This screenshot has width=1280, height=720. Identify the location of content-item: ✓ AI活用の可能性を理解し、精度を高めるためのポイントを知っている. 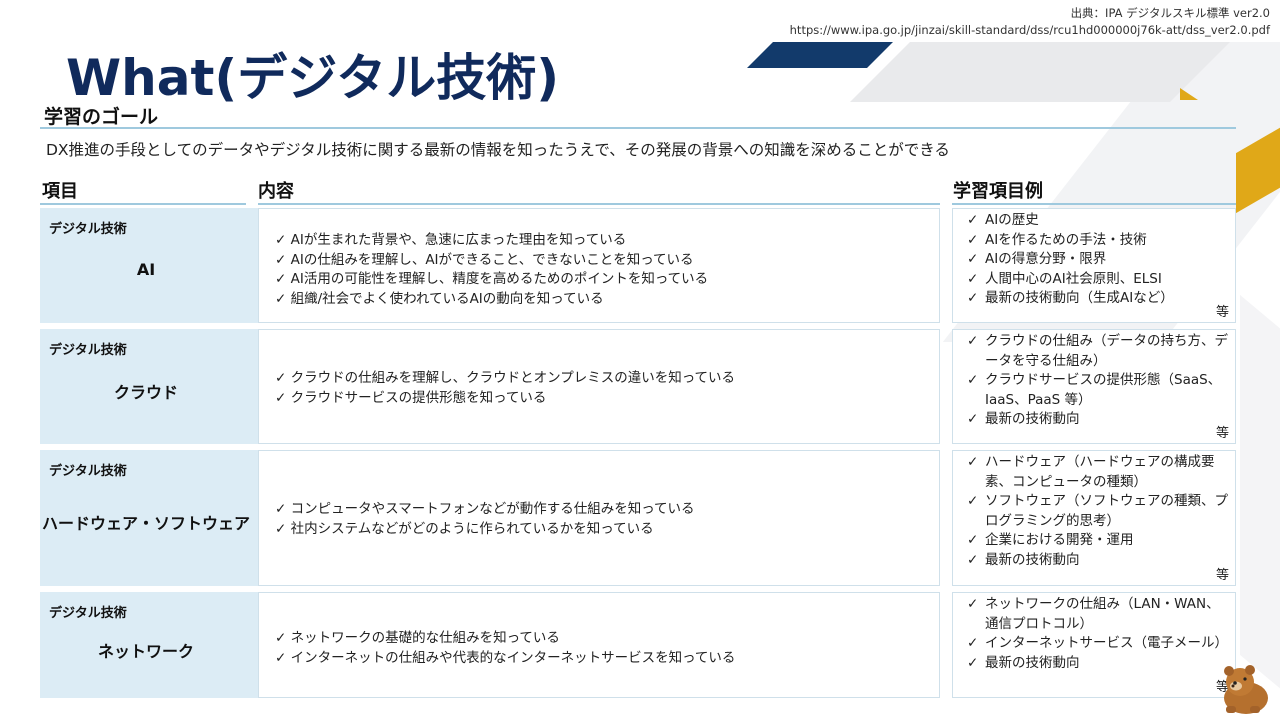
(492, 279).